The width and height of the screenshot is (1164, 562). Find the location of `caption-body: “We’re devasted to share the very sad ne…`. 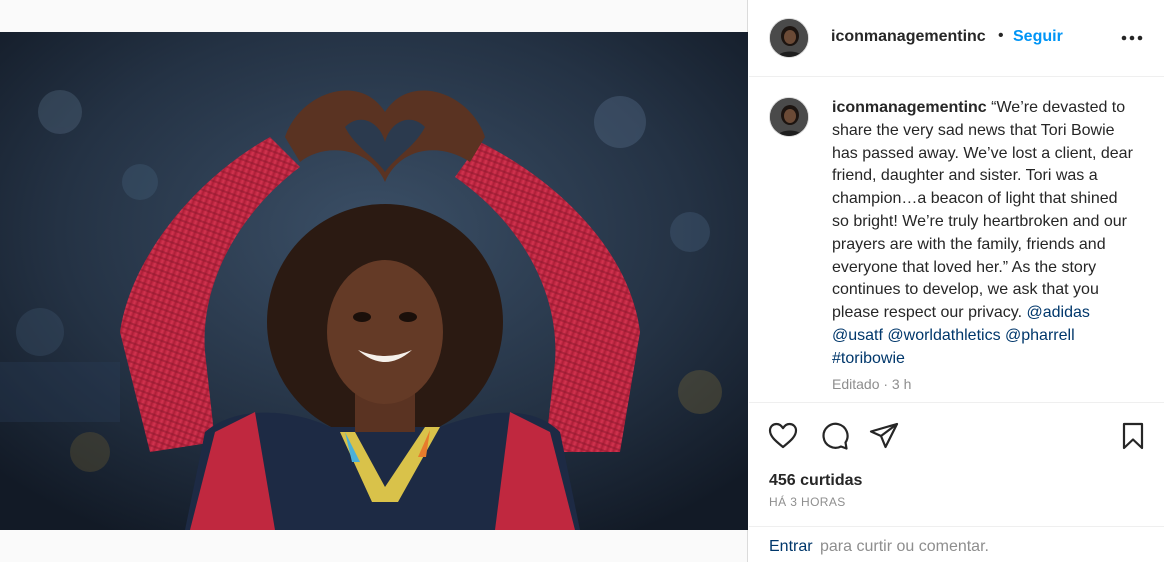

caption-body: “We’re devasted to share the very sad ne… is located at coordinates (982, 210).